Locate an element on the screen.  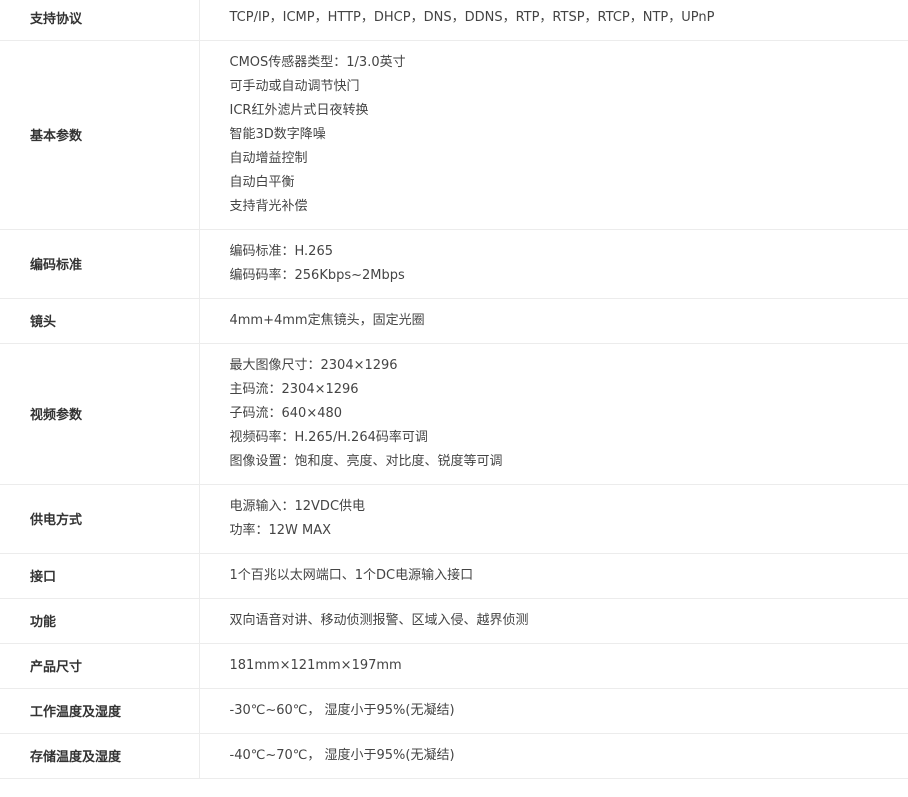
spec-value: 4mm+4mm定焦镜头，固定光圈 is located at coordinates (553, 321).